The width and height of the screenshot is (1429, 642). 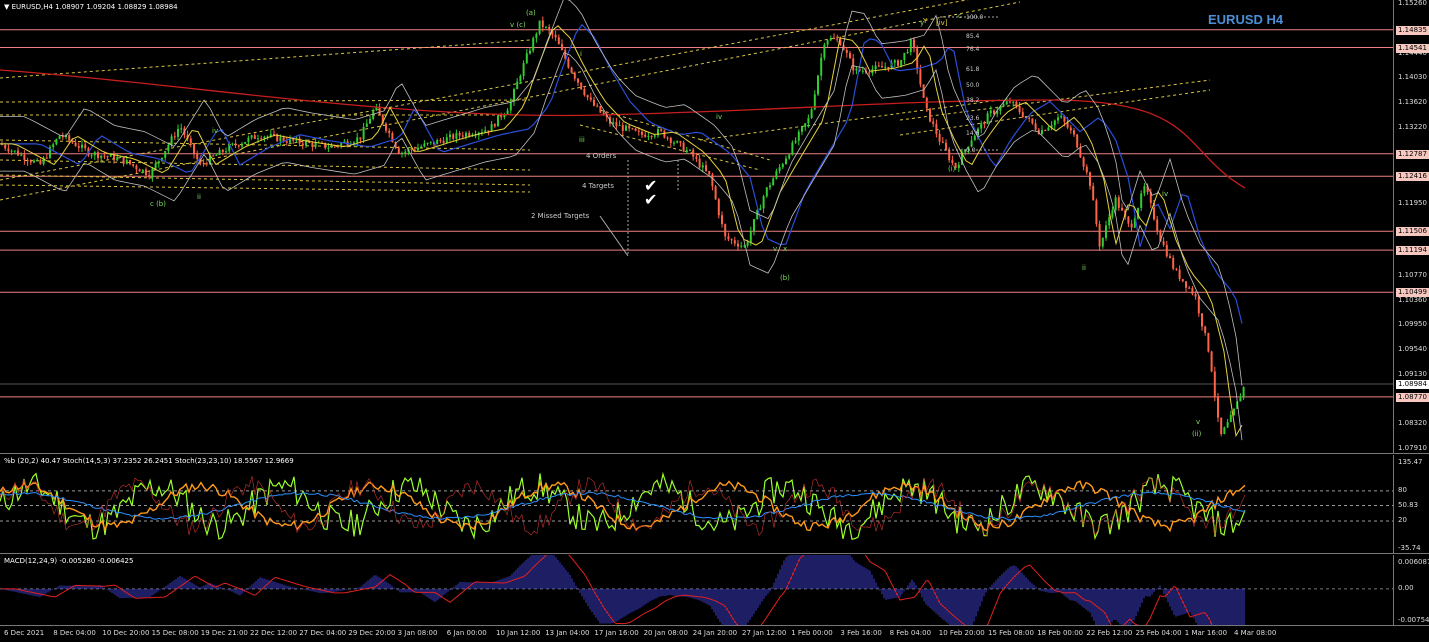 I want to click on date-tick-label: 10 Feb 20:00, so click(x=961, y=633).